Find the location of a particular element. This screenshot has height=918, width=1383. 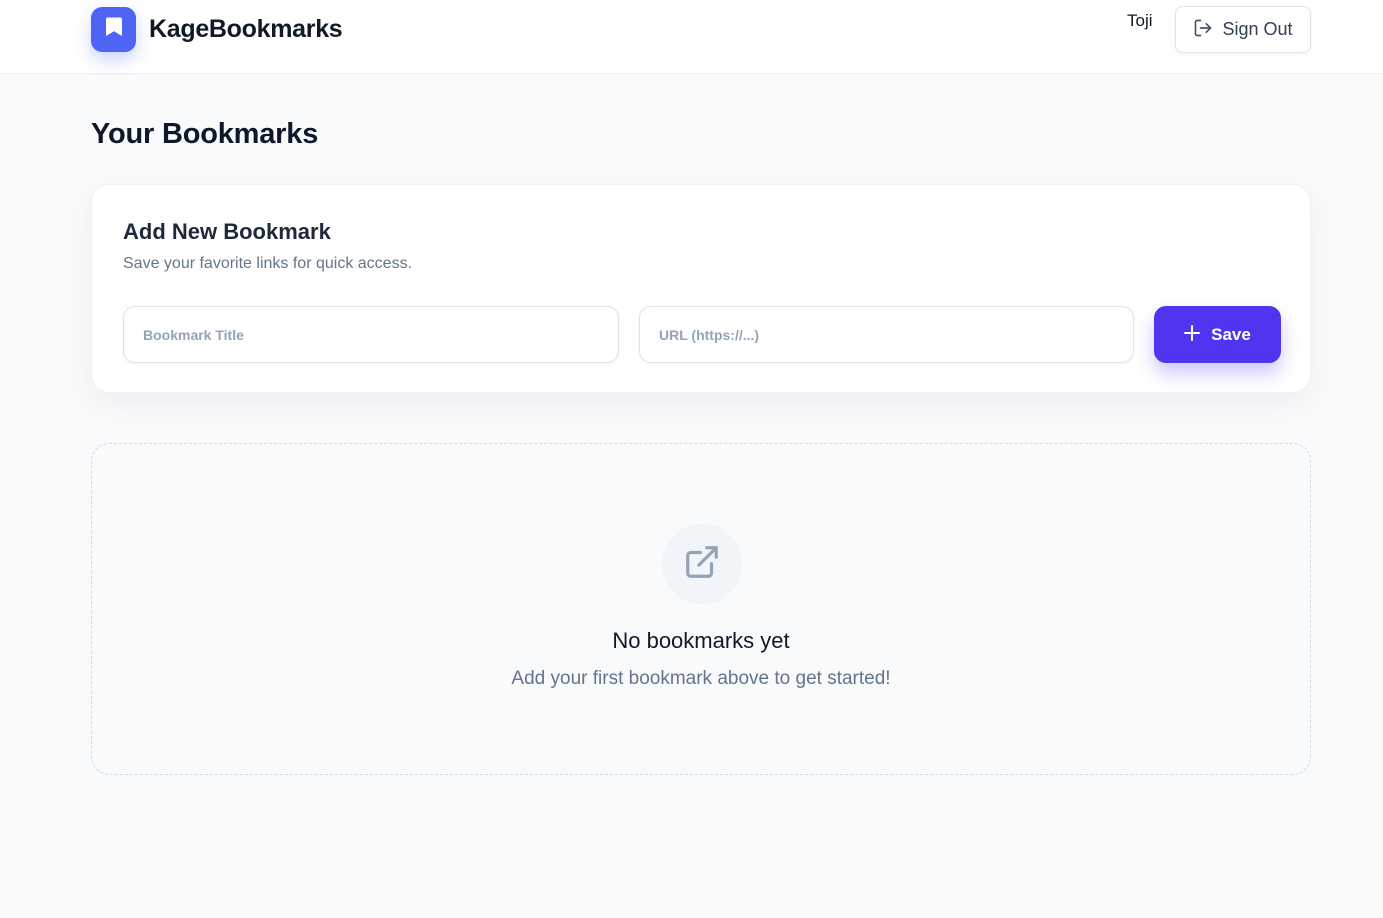

bookmark-icon is located at coordinates (114, 29).